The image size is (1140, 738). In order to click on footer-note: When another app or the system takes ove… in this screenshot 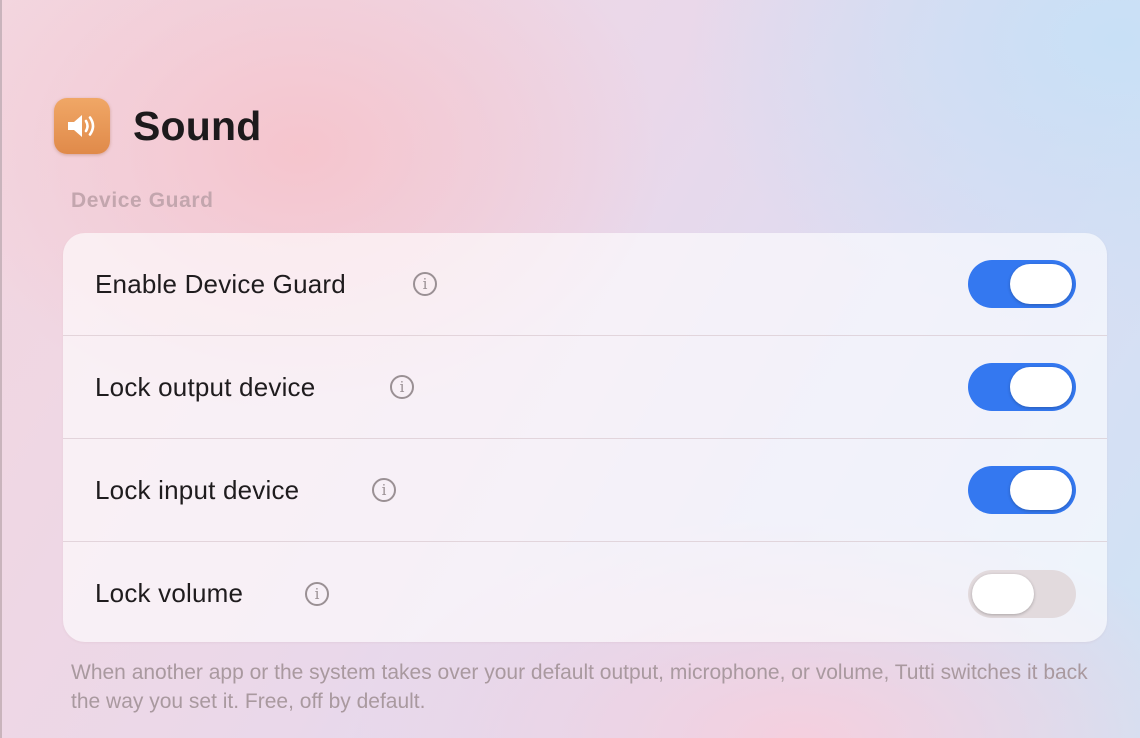, I will do `click(579, 687)`.